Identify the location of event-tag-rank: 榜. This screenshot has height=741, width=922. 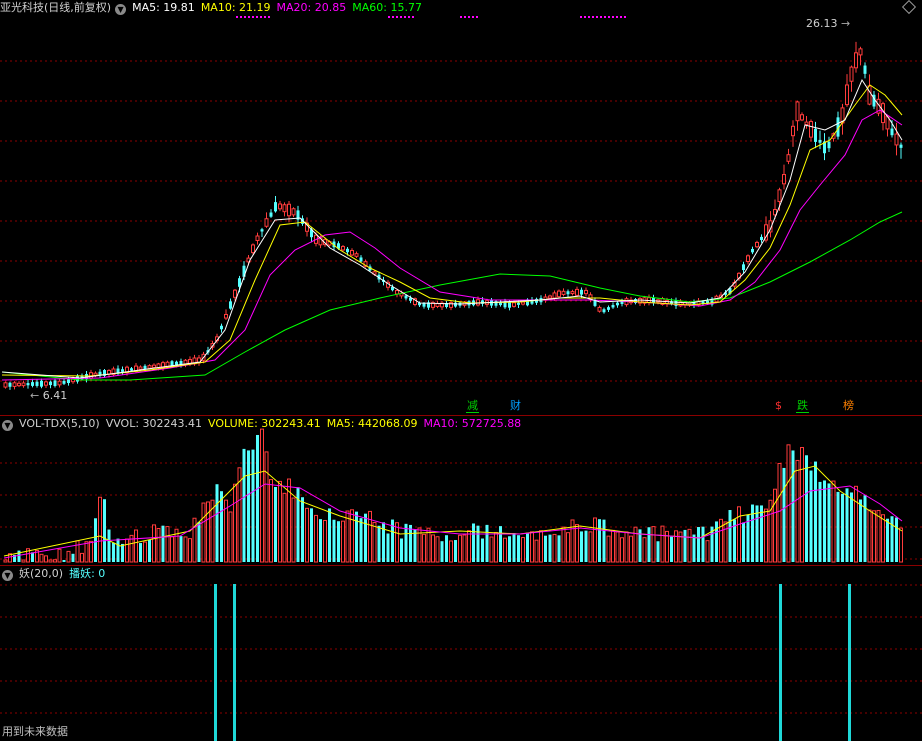
(848, 405).